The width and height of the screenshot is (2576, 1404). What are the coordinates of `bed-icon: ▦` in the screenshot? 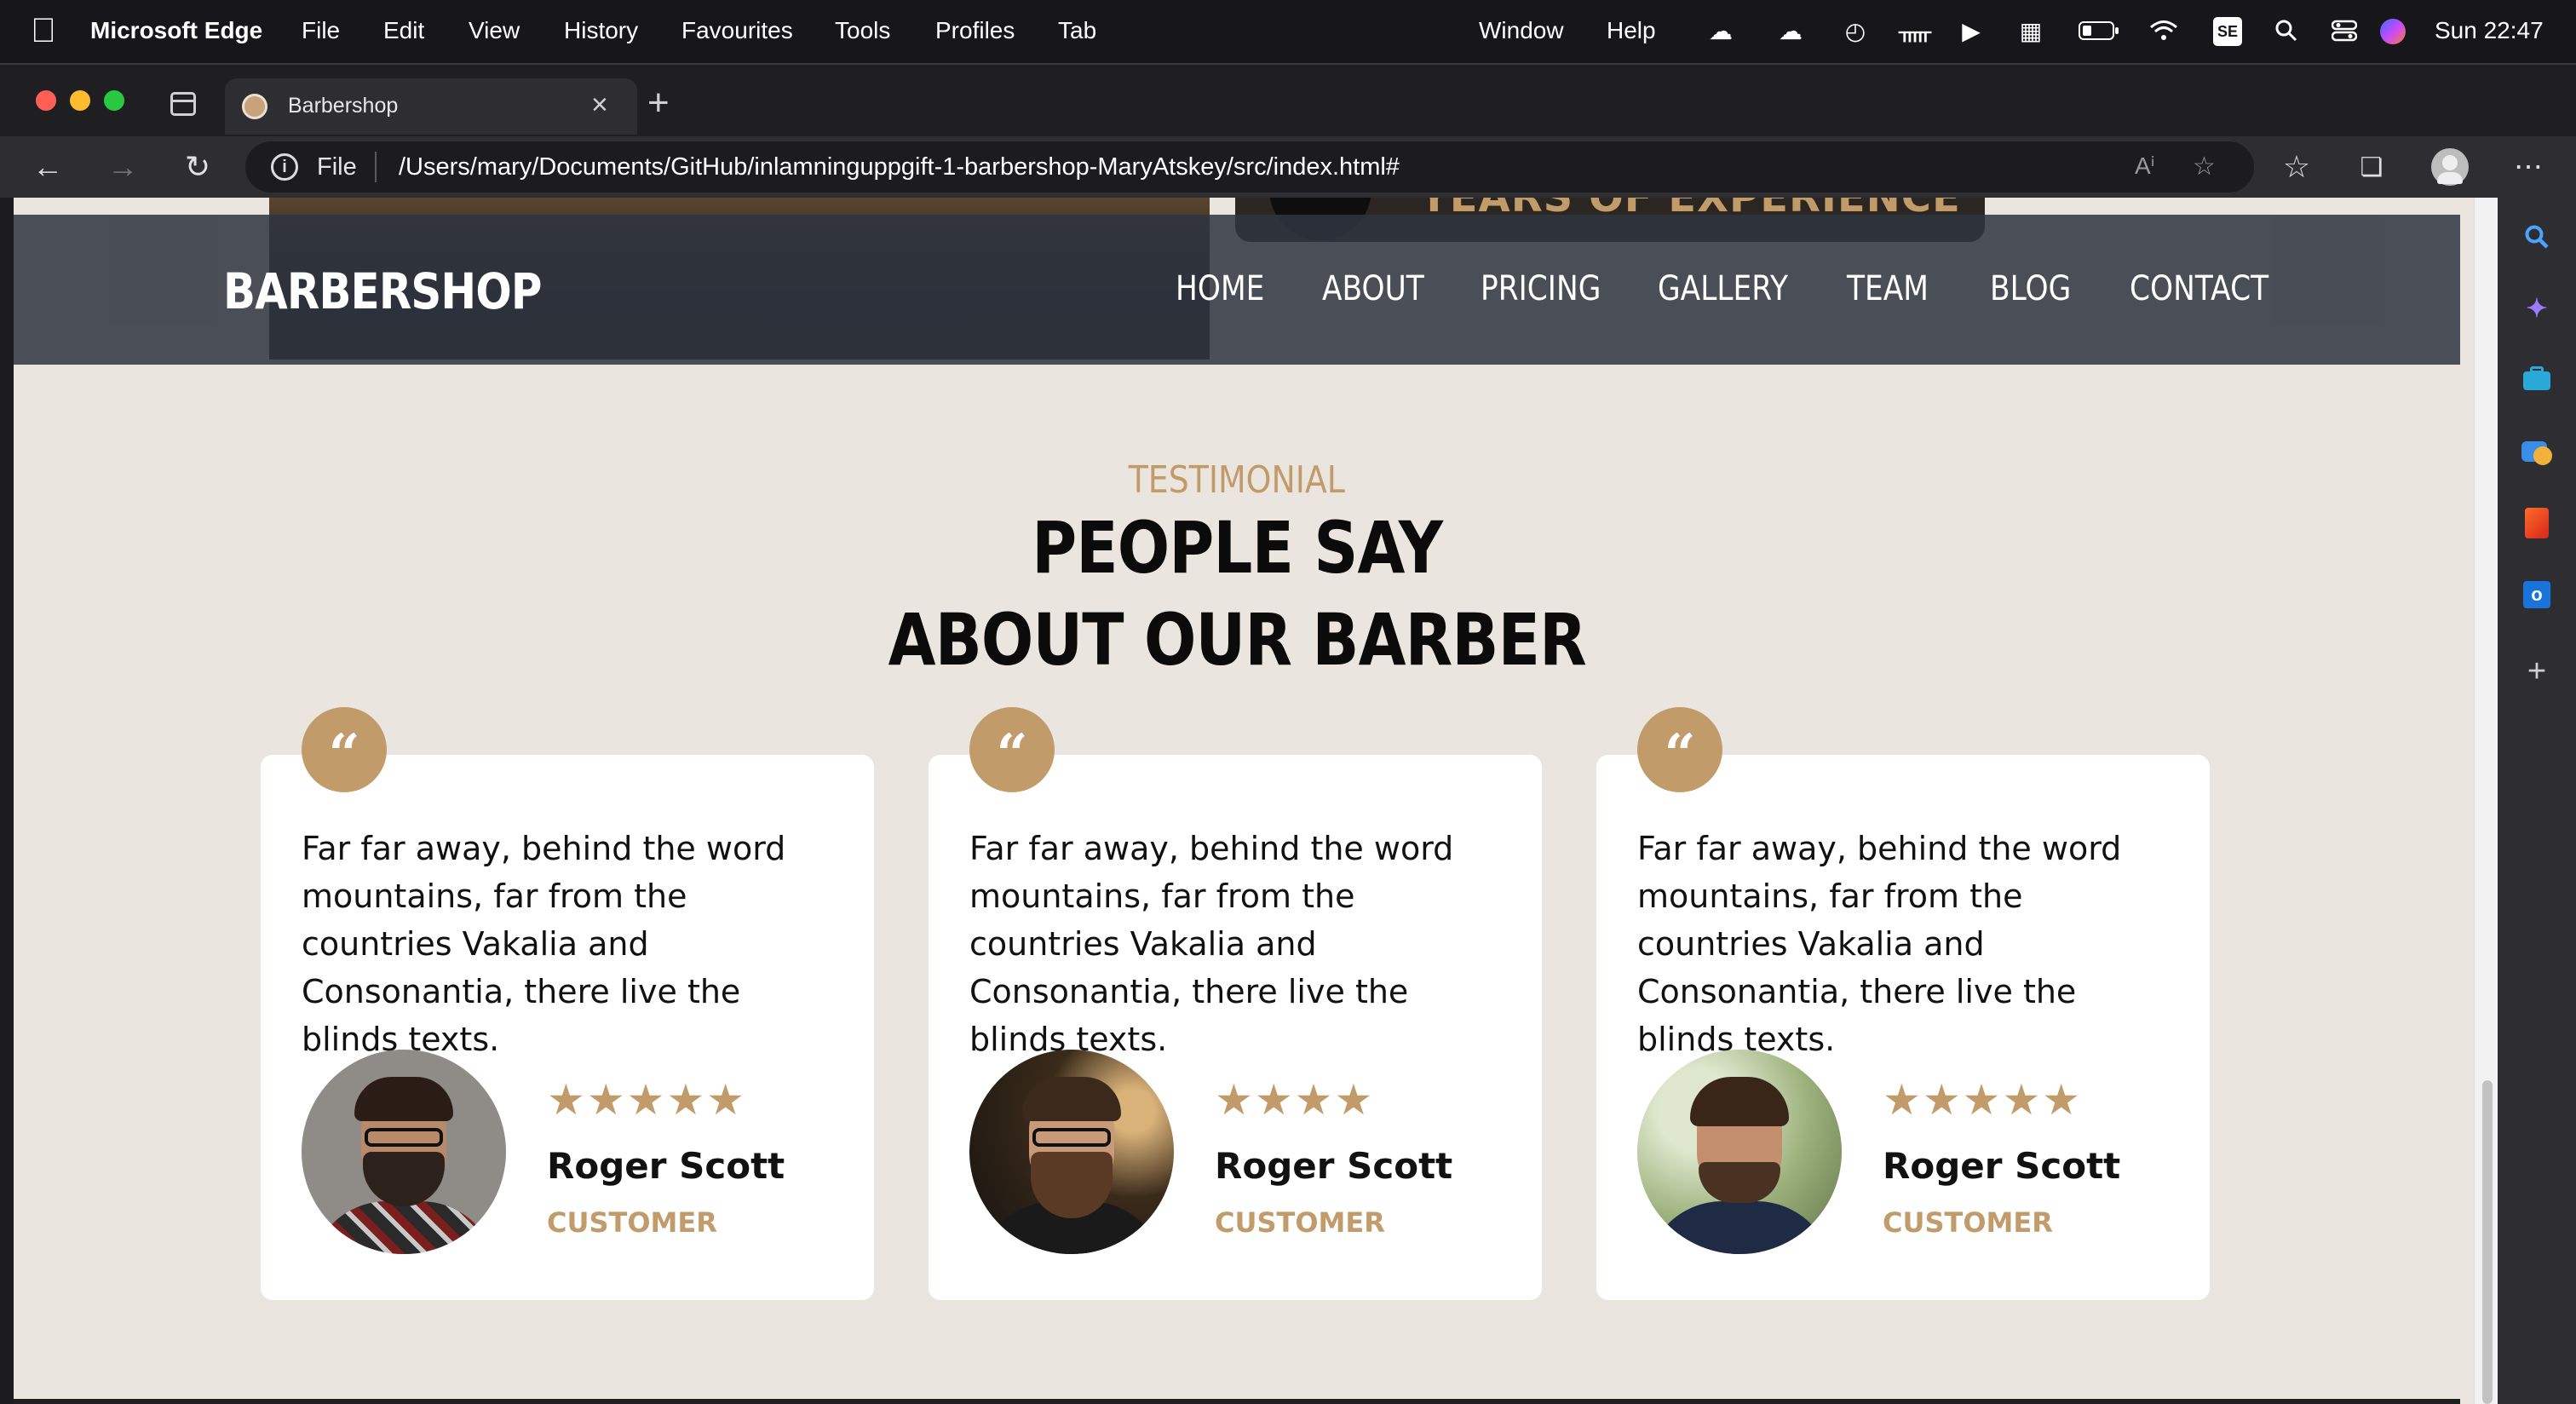 It's located at (2031, 30).